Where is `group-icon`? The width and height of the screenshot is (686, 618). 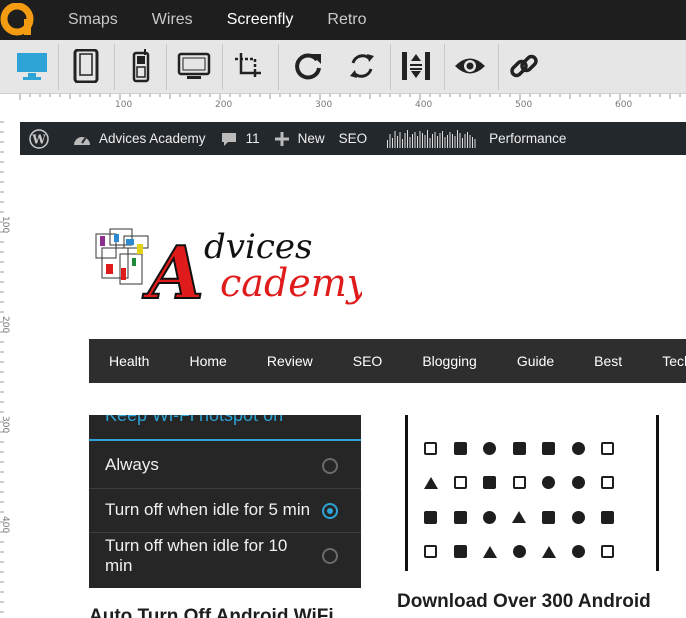 group-icon is located at coordinates (490, 448).